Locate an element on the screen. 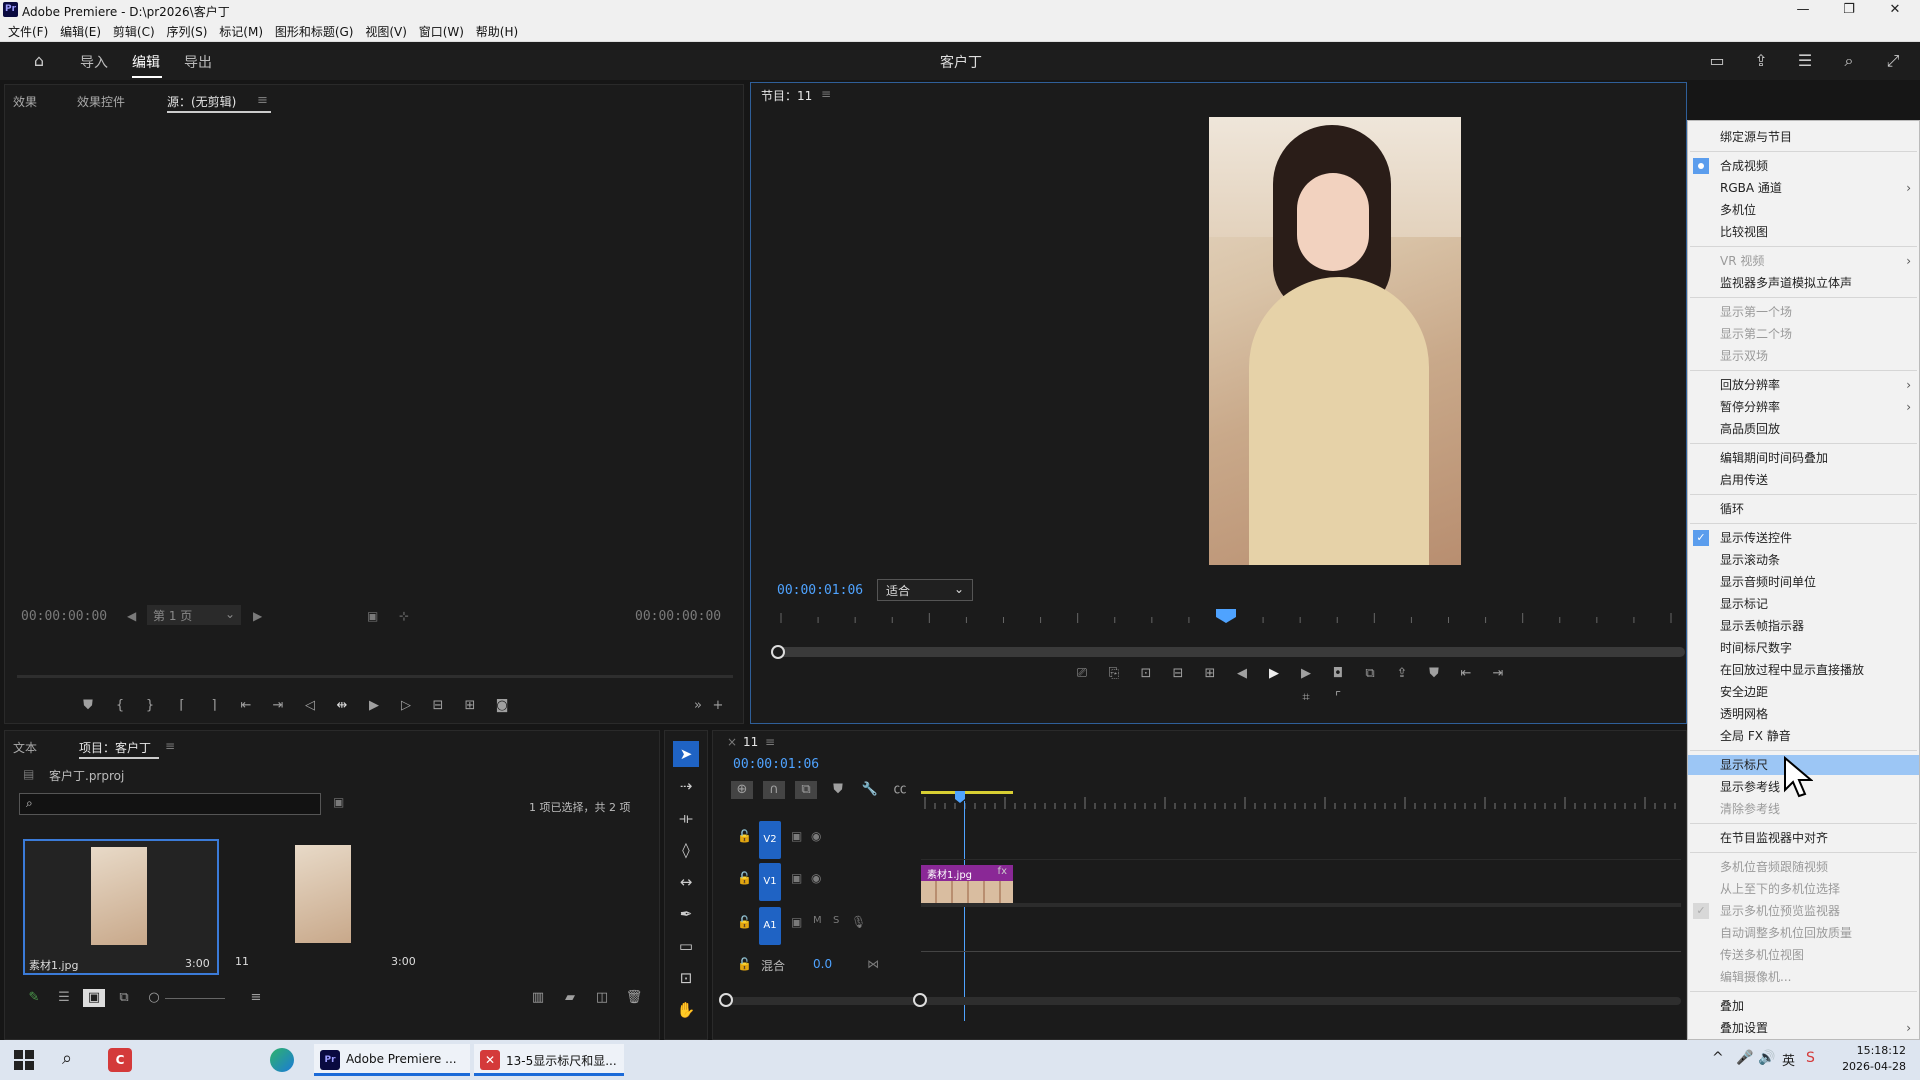  new-item-icon: ◫ is located at coordinates (602, 998).